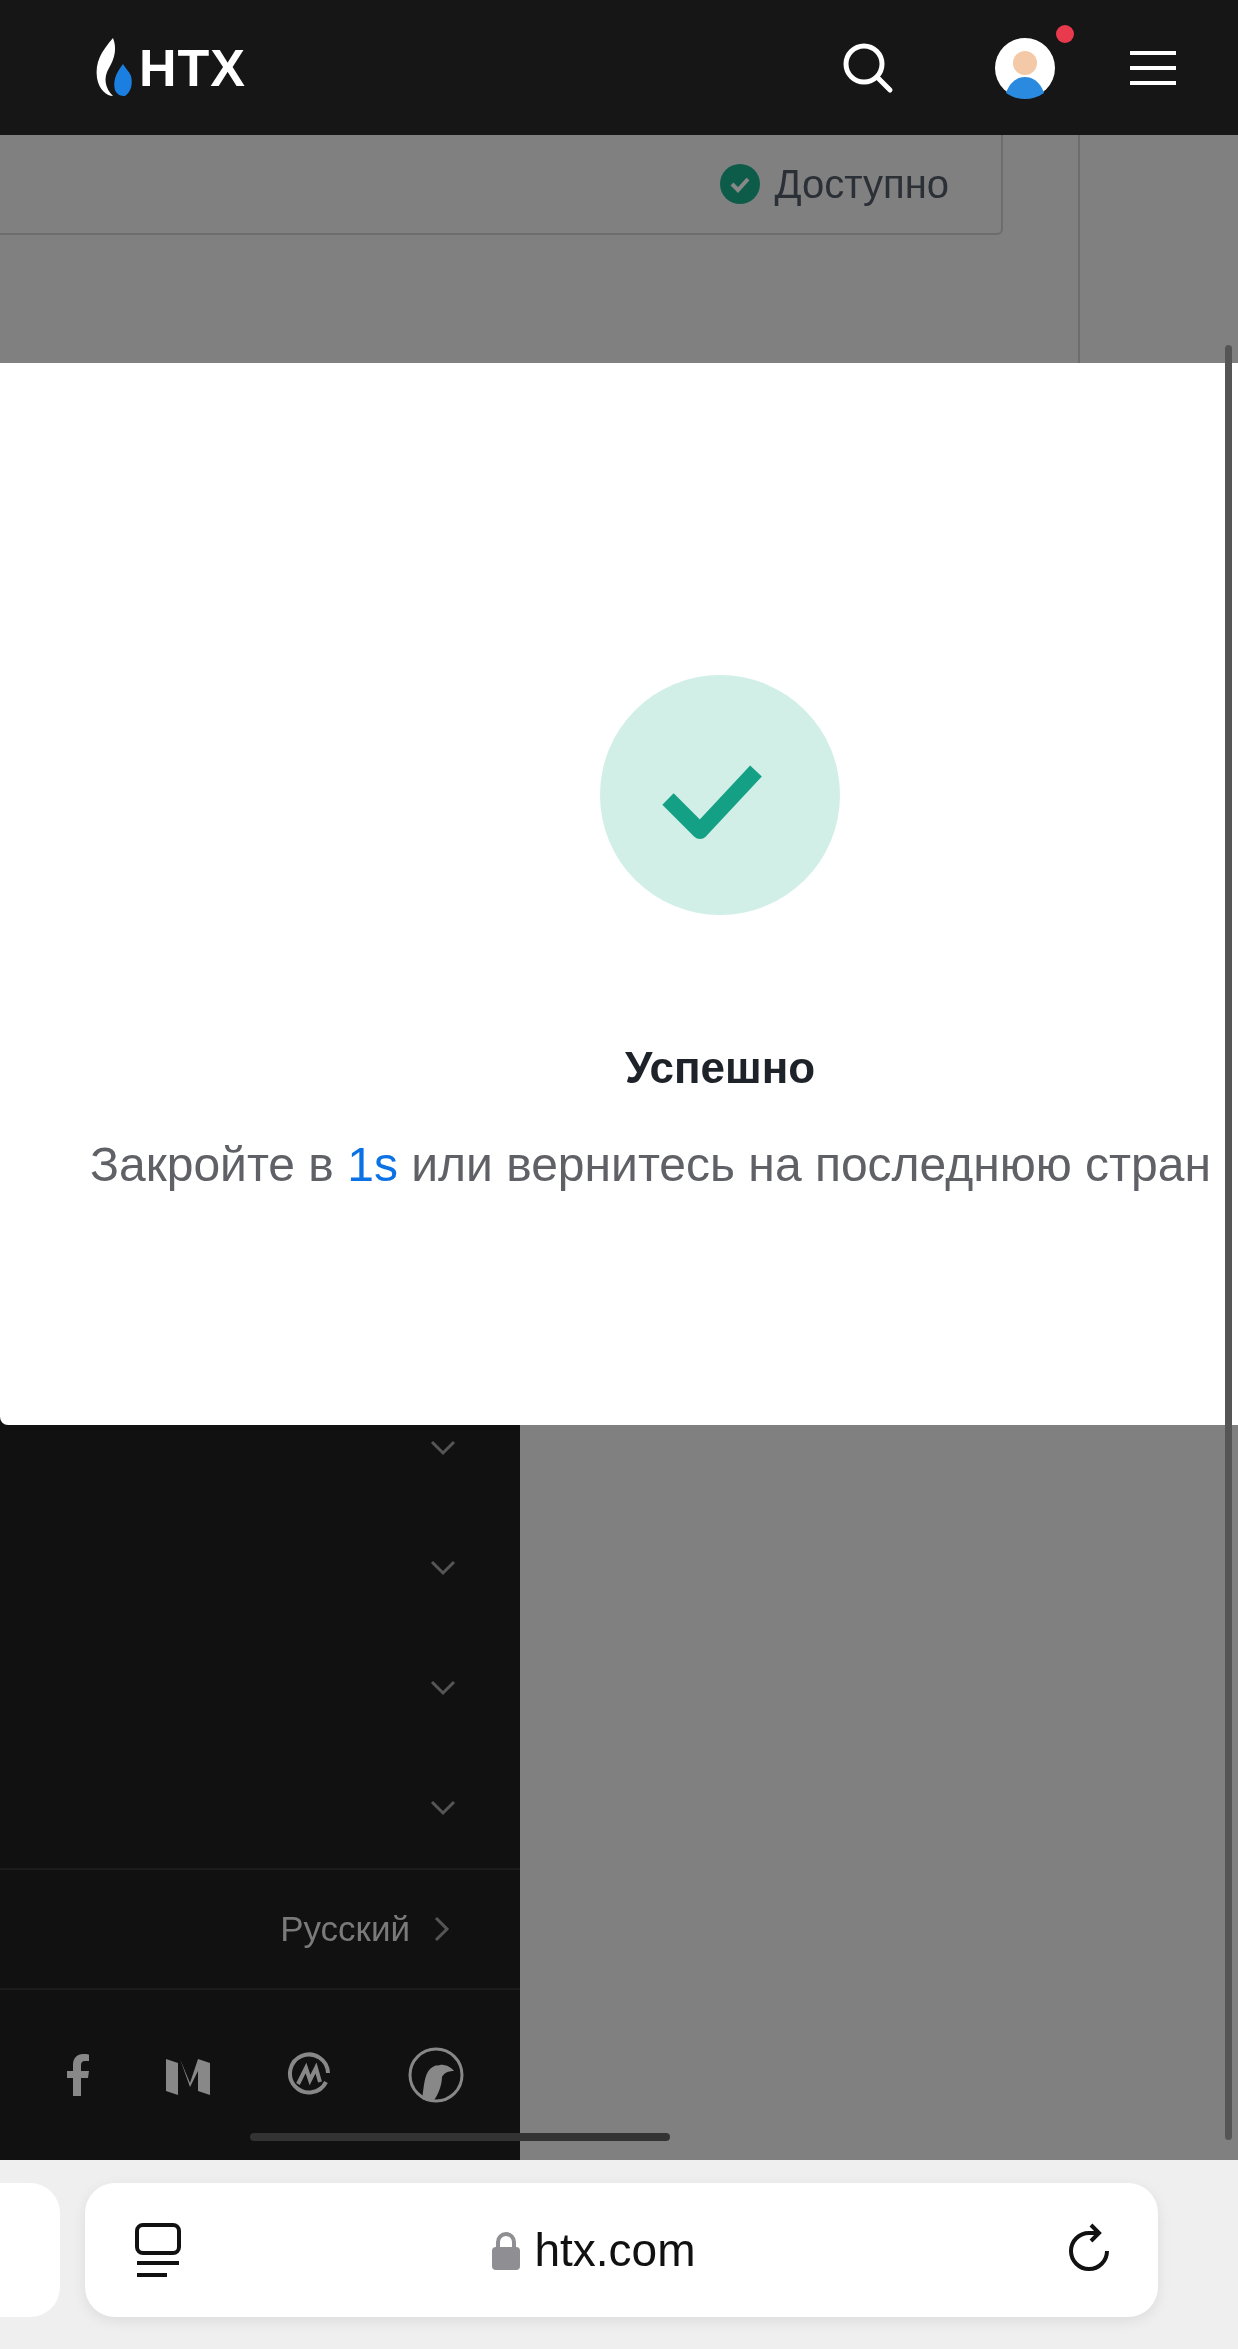  I want to click on dialog-title: Успешно, so click(720, 1068).